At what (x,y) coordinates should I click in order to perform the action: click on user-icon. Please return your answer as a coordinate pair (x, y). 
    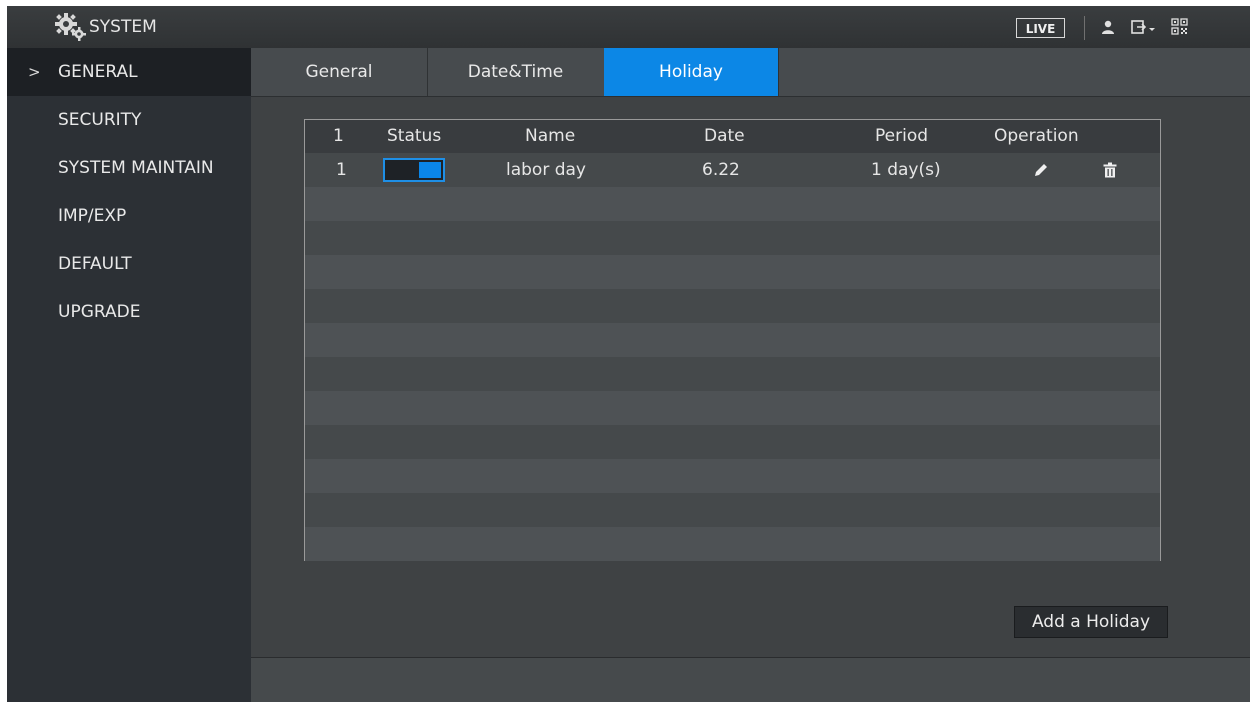
    Looking at the image, I should click on (1108, 27).